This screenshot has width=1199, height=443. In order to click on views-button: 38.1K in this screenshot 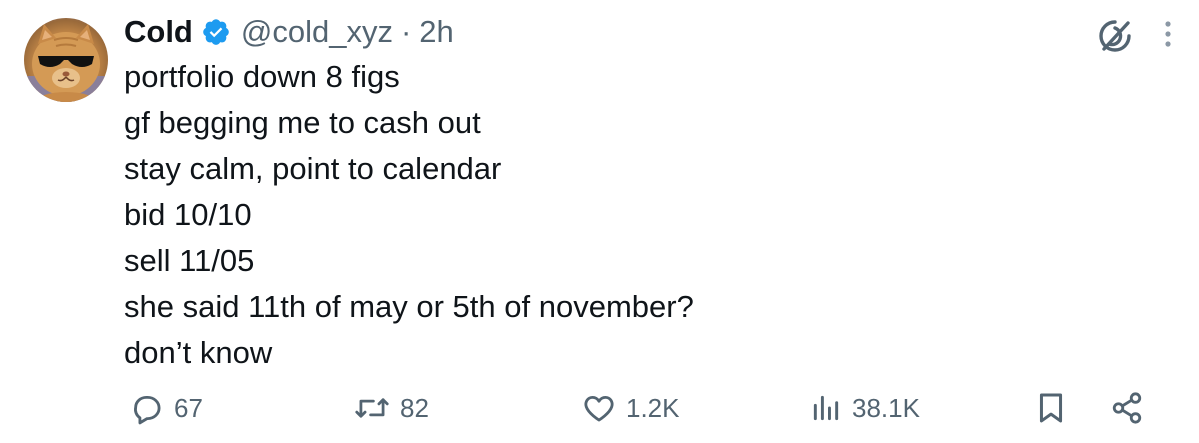, I will do `click(865, 408)`.